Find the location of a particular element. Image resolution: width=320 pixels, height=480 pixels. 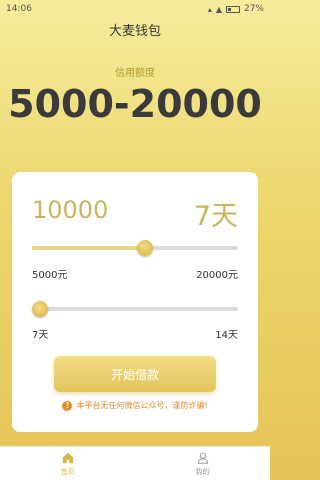

days-slider-thumb is located at coordinates (40, 309).